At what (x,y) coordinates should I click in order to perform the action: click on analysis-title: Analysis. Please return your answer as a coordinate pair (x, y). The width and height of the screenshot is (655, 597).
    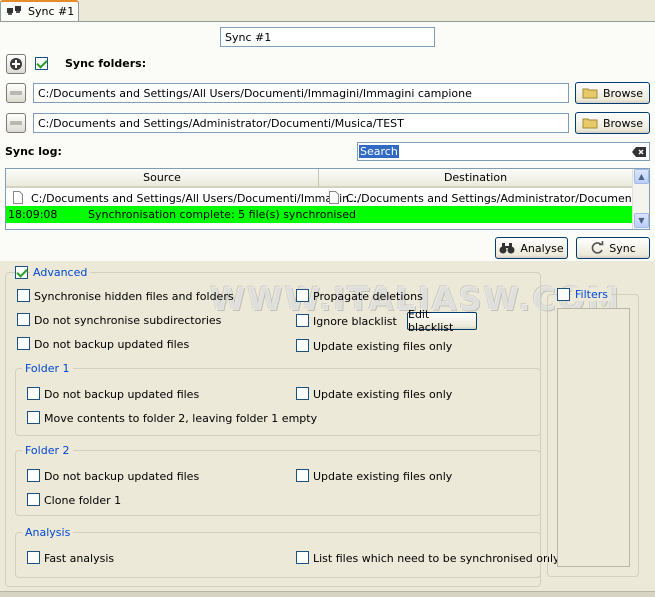
    Looking at the image, I should click on (48, 532).